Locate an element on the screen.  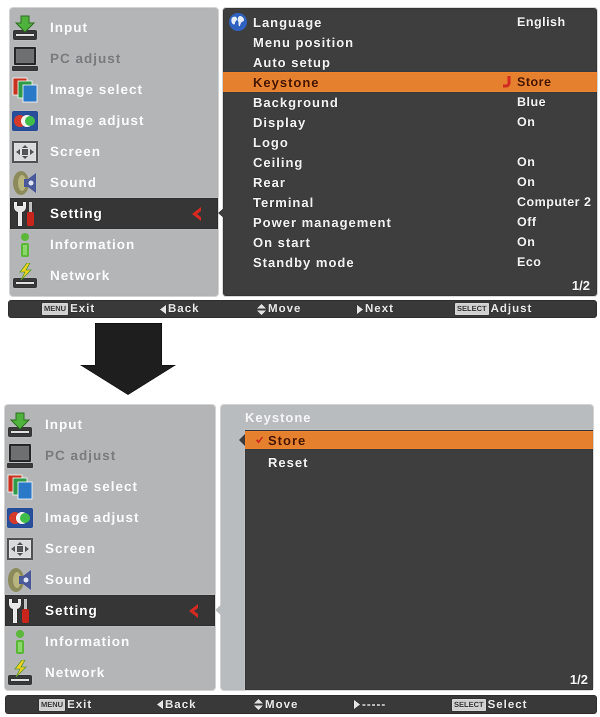
return-icon is located at coordinates (507, 82).